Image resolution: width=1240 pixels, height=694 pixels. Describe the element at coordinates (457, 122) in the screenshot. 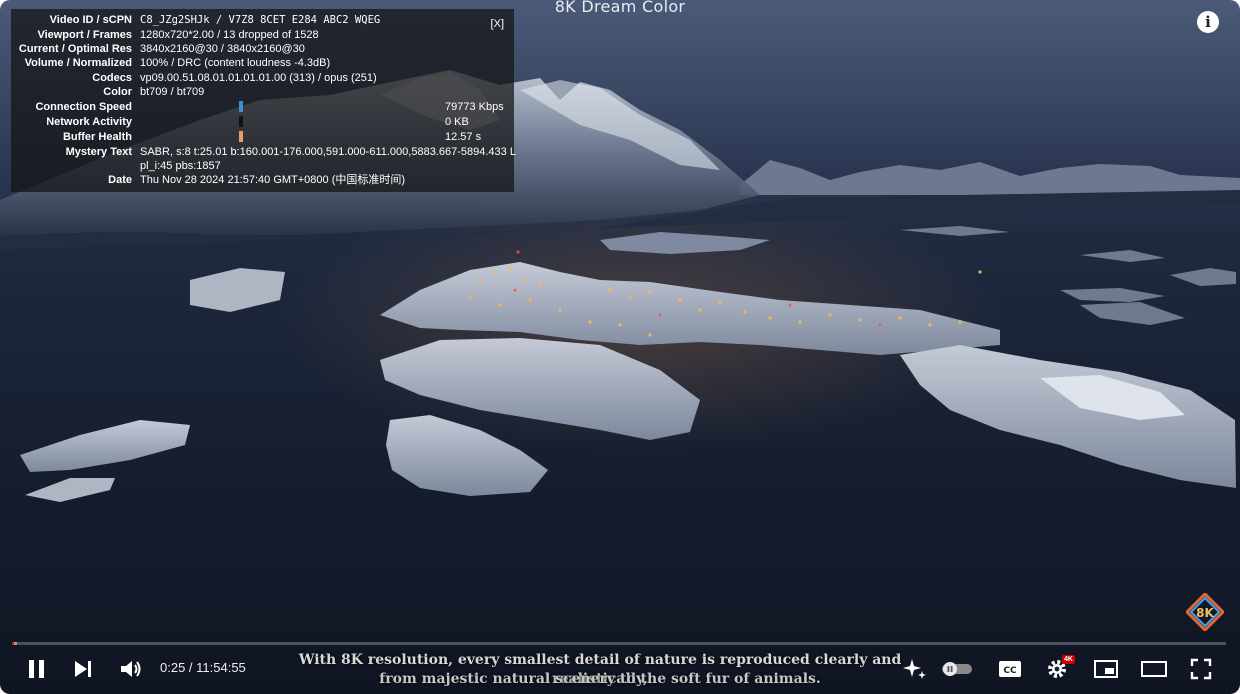

I see `stat-value: 0 KB` at that location.